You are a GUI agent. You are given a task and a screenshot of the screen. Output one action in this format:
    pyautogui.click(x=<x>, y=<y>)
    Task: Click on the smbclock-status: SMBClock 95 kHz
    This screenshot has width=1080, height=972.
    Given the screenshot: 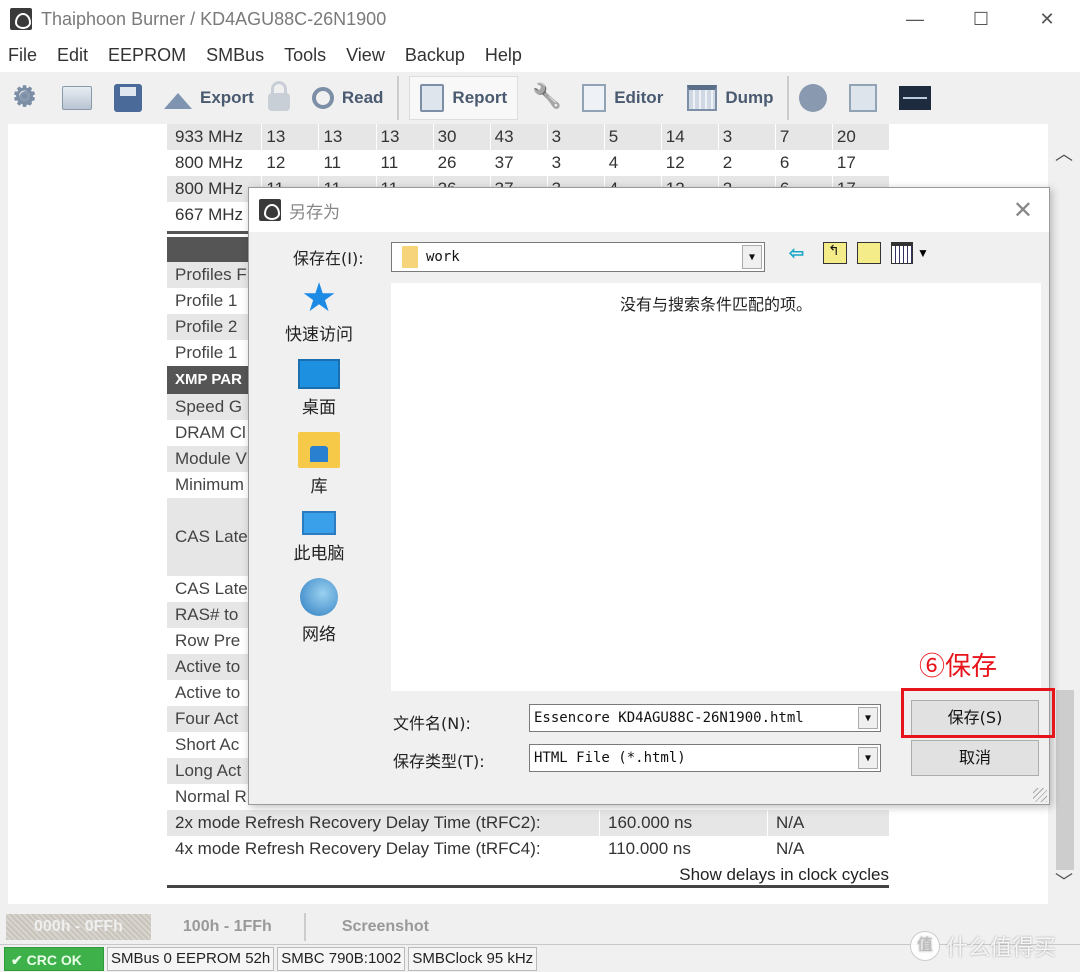 What is the action you would take?
    pyautogui.click(x=473, y=958)
    